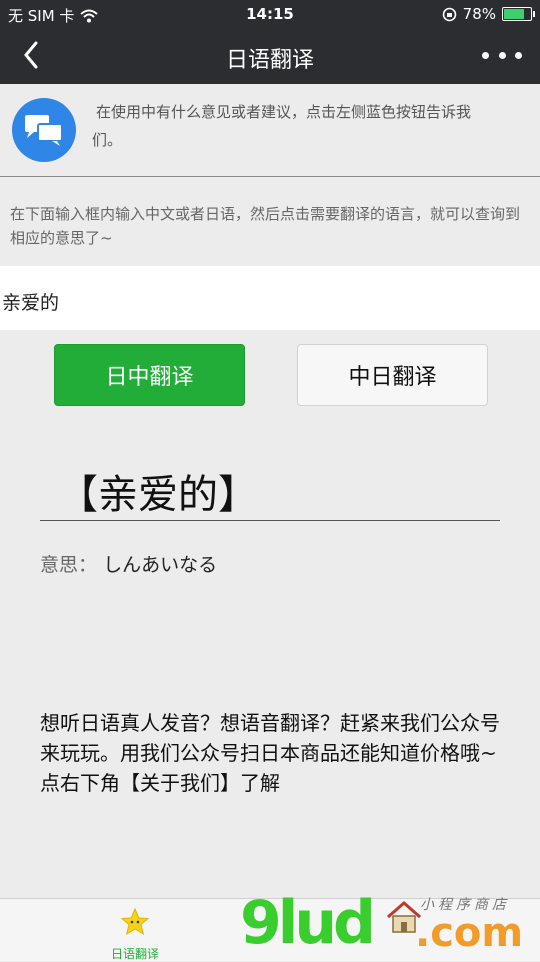  Describe the element at coordinates (44, 130) in the screenshot. I see `feedback-chat-icon` at that location.